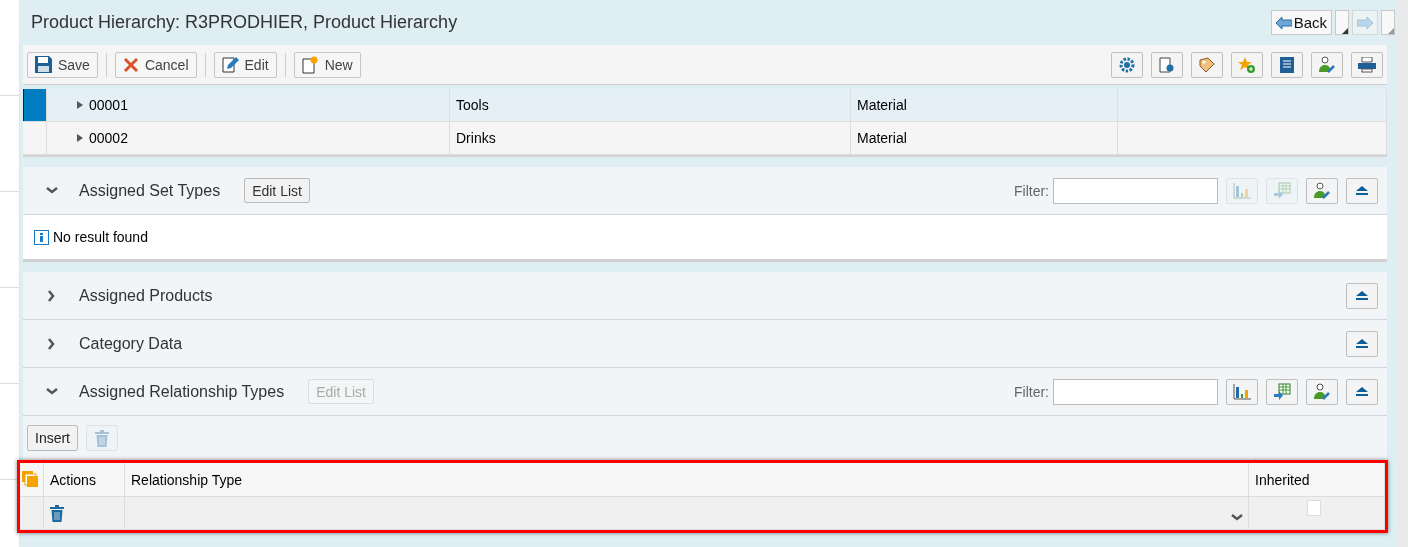  Describe the element at coordinates (150, 190) in the screenshot. I see `section-title: Assigned Set Types` at that location.